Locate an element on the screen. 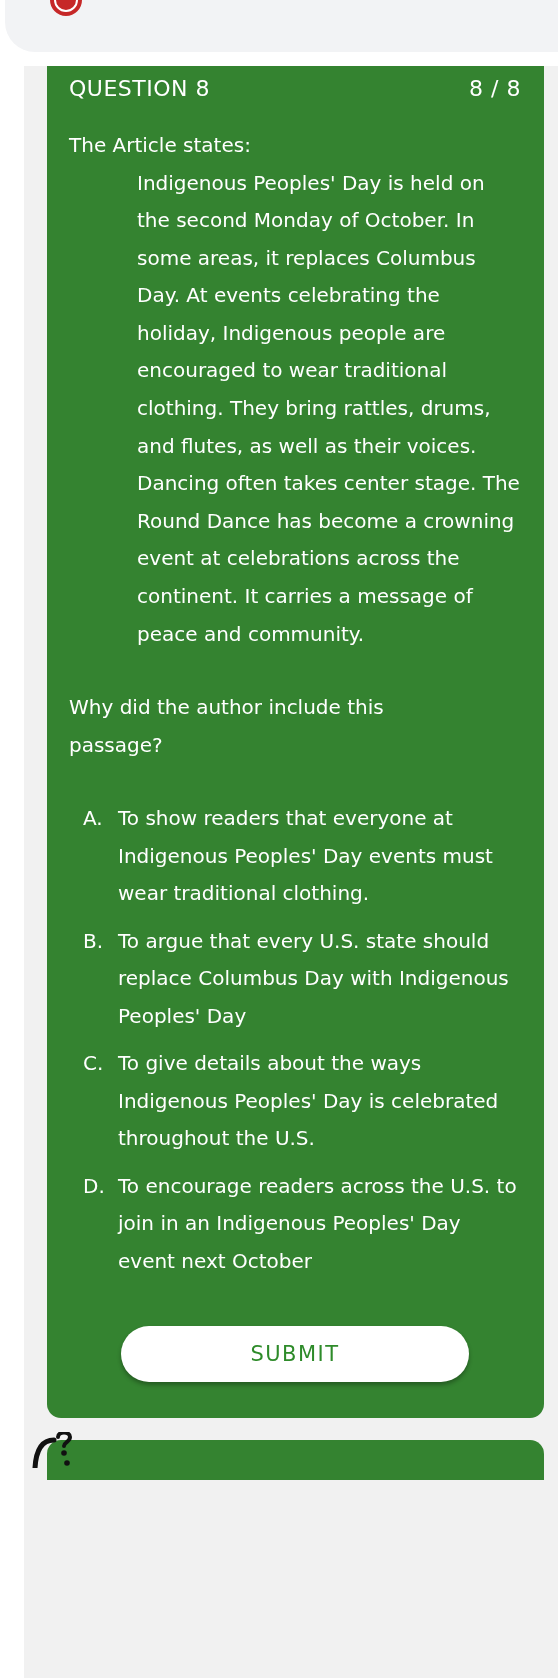  answer-option: B. To argue that every U.S. state should replace Columbus Day with Indigenous Peoples' Day is located at coordinates (302, 984).